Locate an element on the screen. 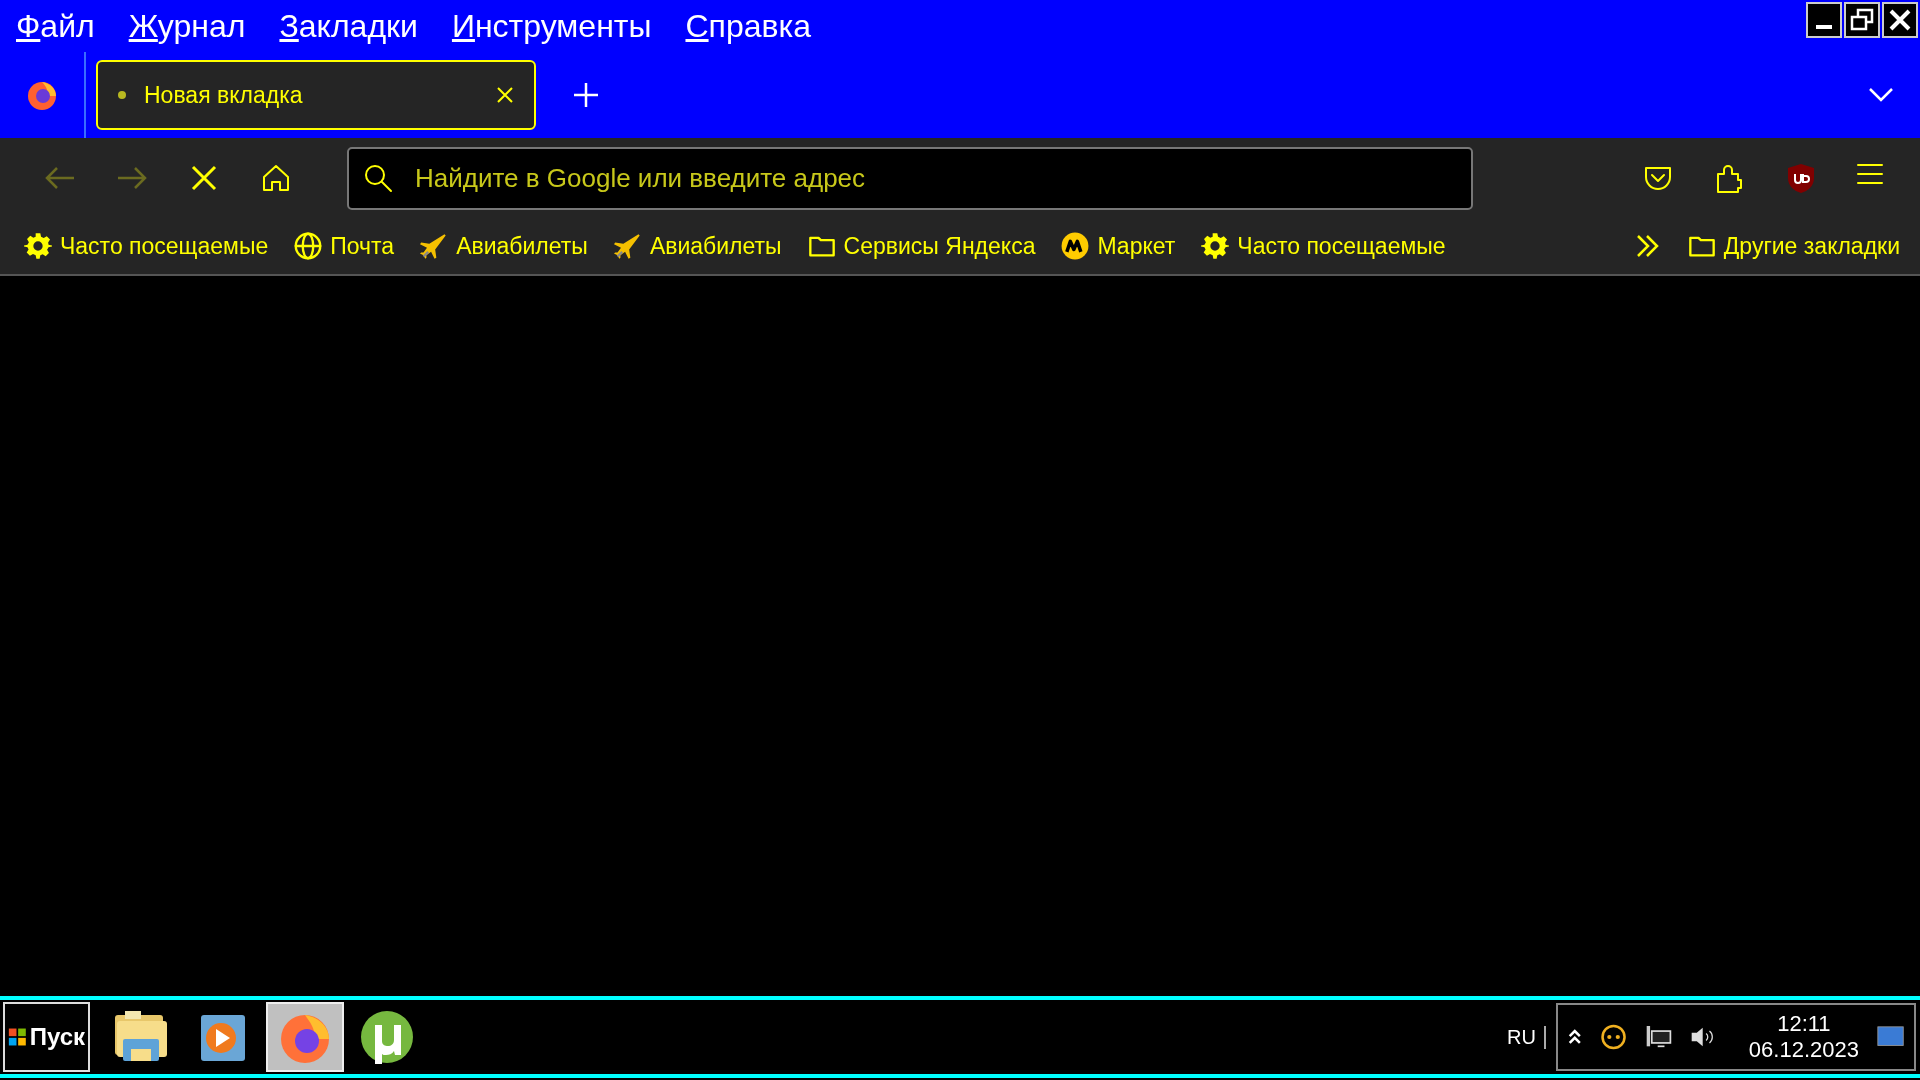 The image size is (1920, 1080). bookmark-item: Маркет is located at coordinates (1118, 246).